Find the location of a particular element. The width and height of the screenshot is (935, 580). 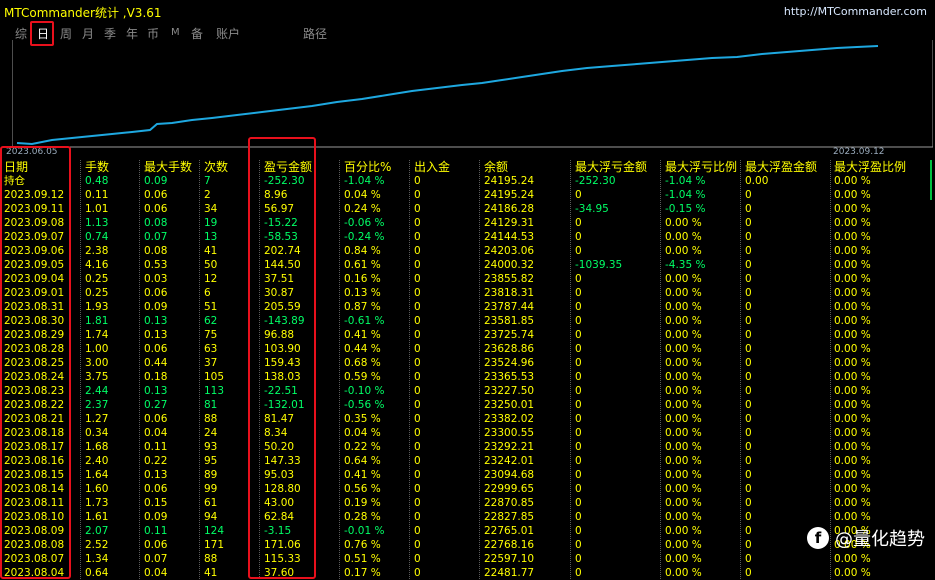

column-header: 最大浮亏比例 is located at coordinates (701, 167).